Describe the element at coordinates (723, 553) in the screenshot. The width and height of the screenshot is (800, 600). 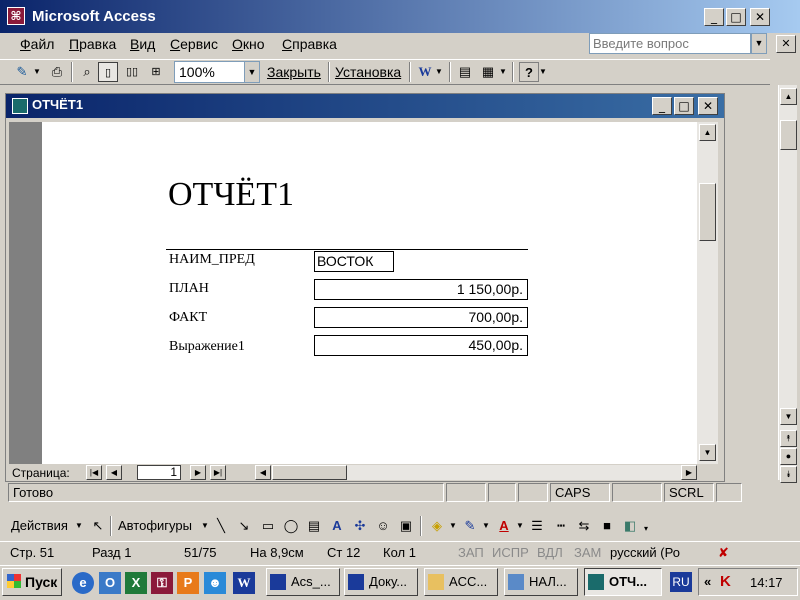
I see `spelling-status-icon: ✘` at that location.